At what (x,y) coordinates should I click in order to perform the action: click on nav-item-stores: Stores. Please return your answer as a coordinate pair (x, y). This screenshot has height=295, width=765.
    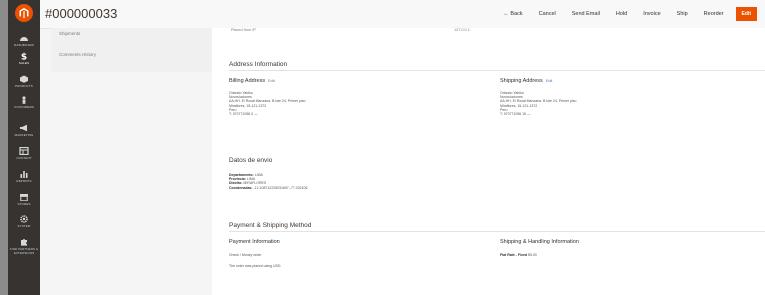
    Looking at the image, I should click on (24, 199).